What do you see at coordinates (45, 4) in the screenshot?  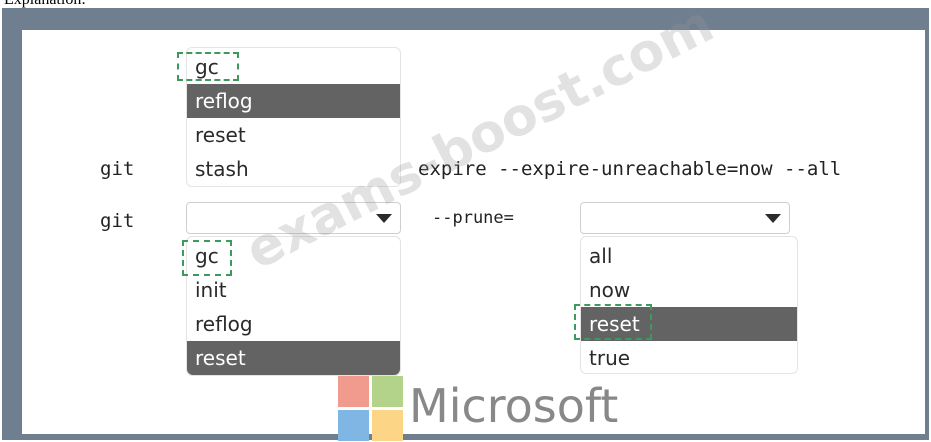 I see `header-text: Explanation:` at bounding box center [45, 4].